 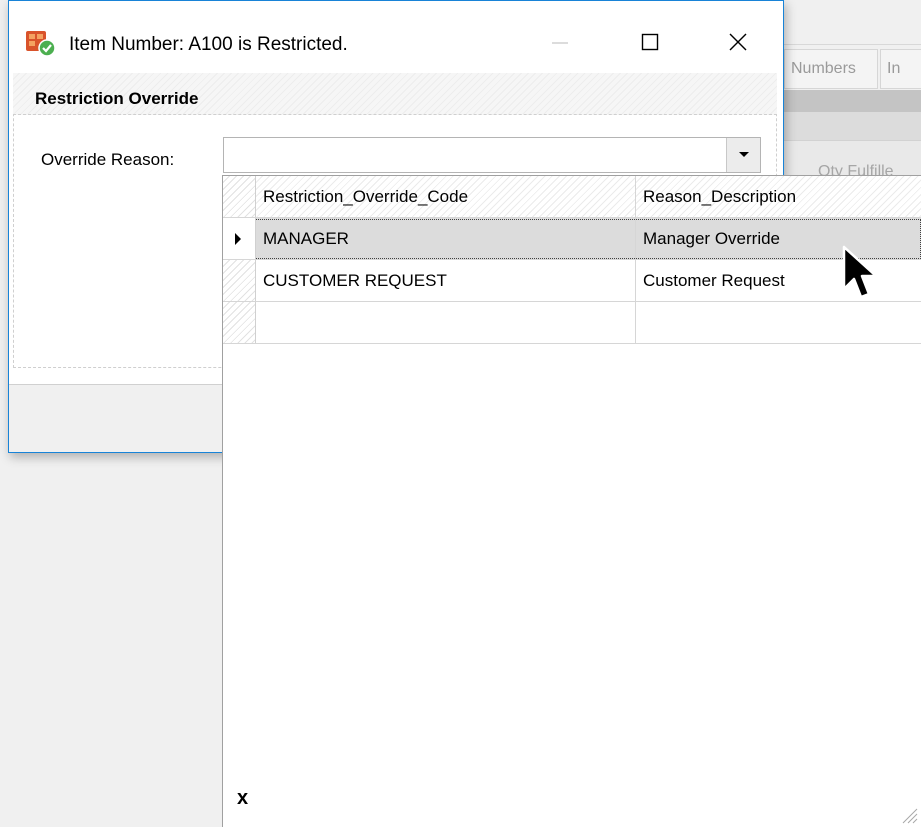 What do you see at coordinates (852, 22) in the screenshot?
I see `background-toolbar` at bounding box center [852, 22].